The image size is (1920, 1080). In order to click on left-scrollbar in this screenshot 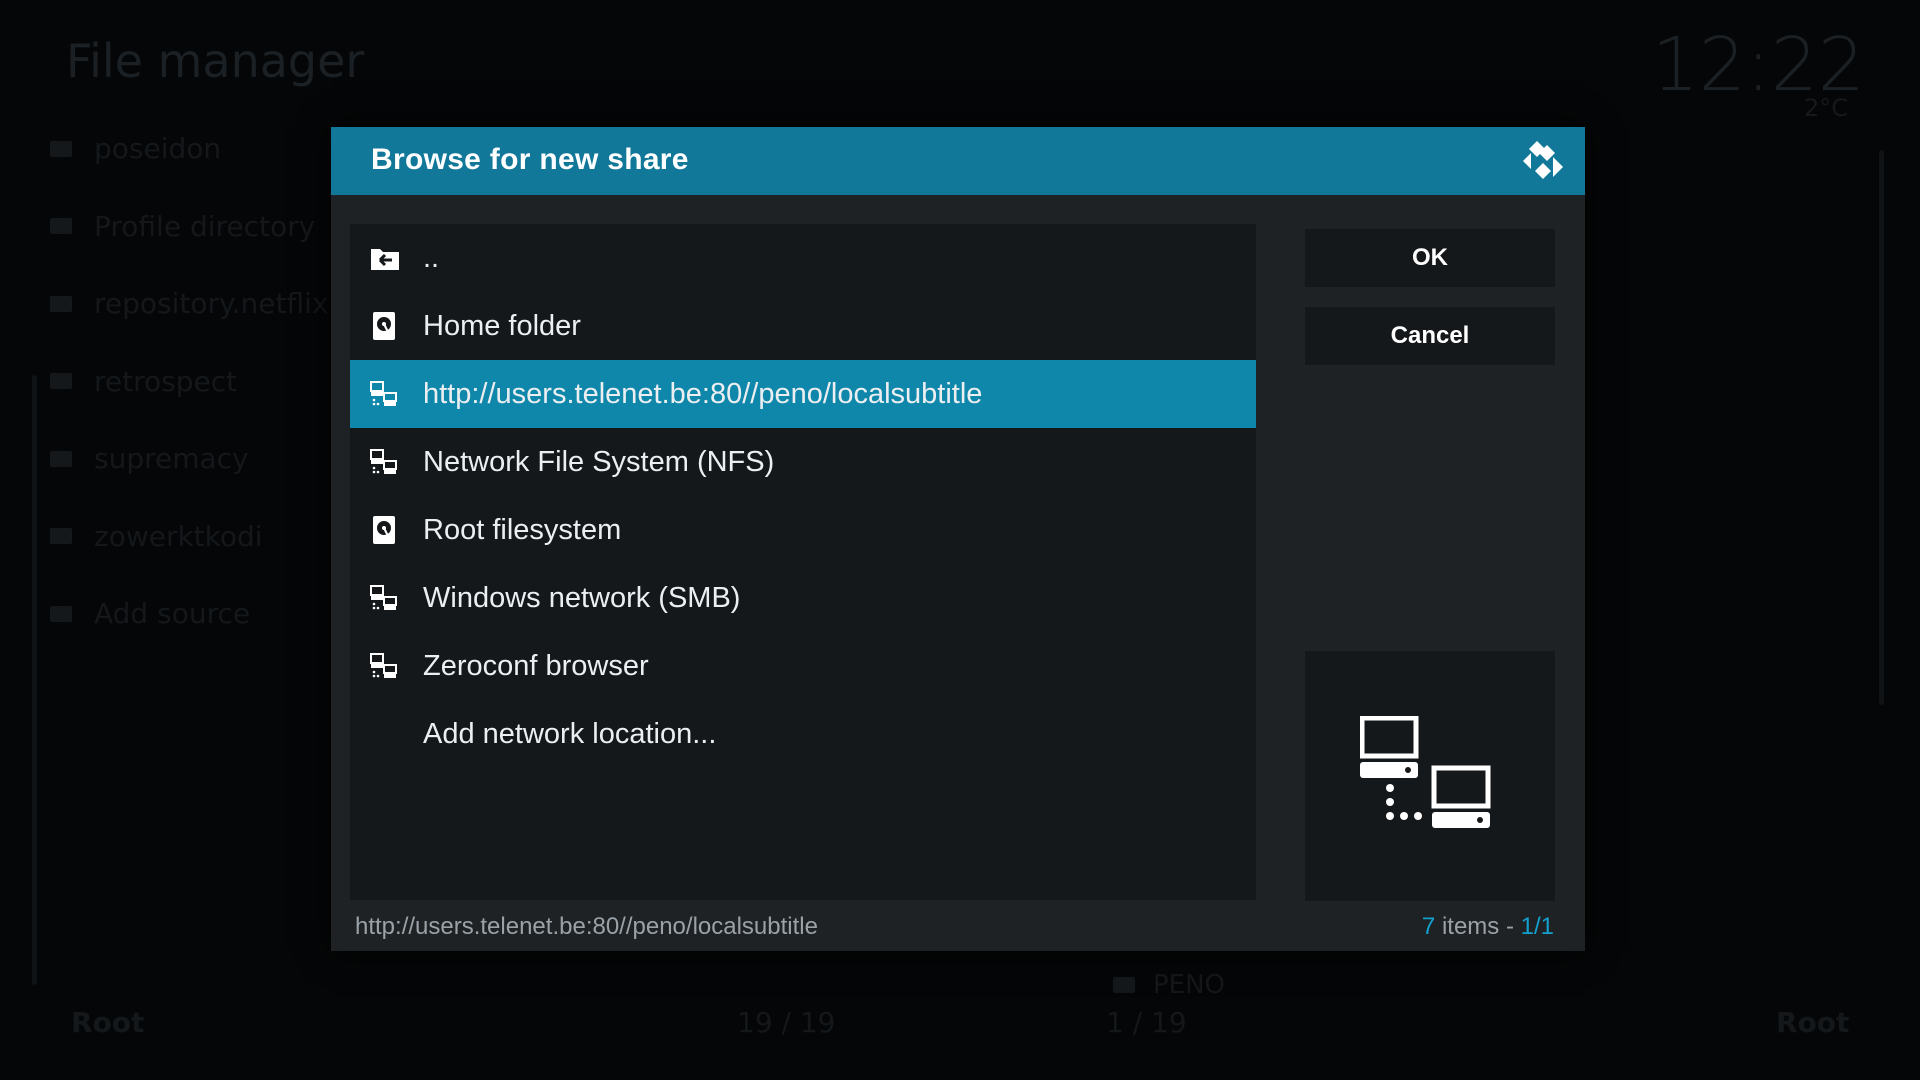, I will do `click(34, 680)`.